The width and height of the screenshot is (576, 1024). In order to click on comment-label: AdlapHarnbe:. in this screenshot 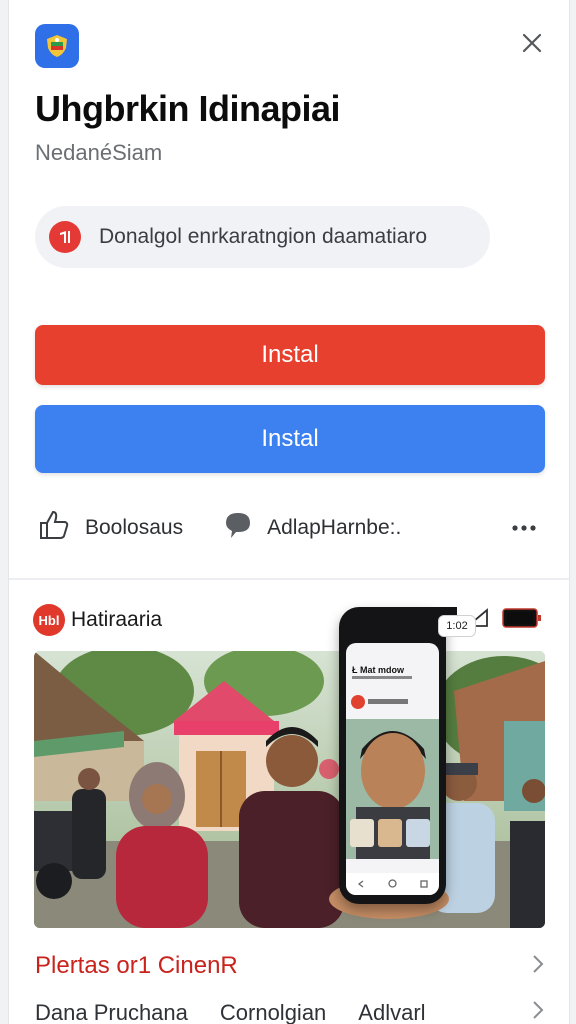, I will do `click(334, 527)`.